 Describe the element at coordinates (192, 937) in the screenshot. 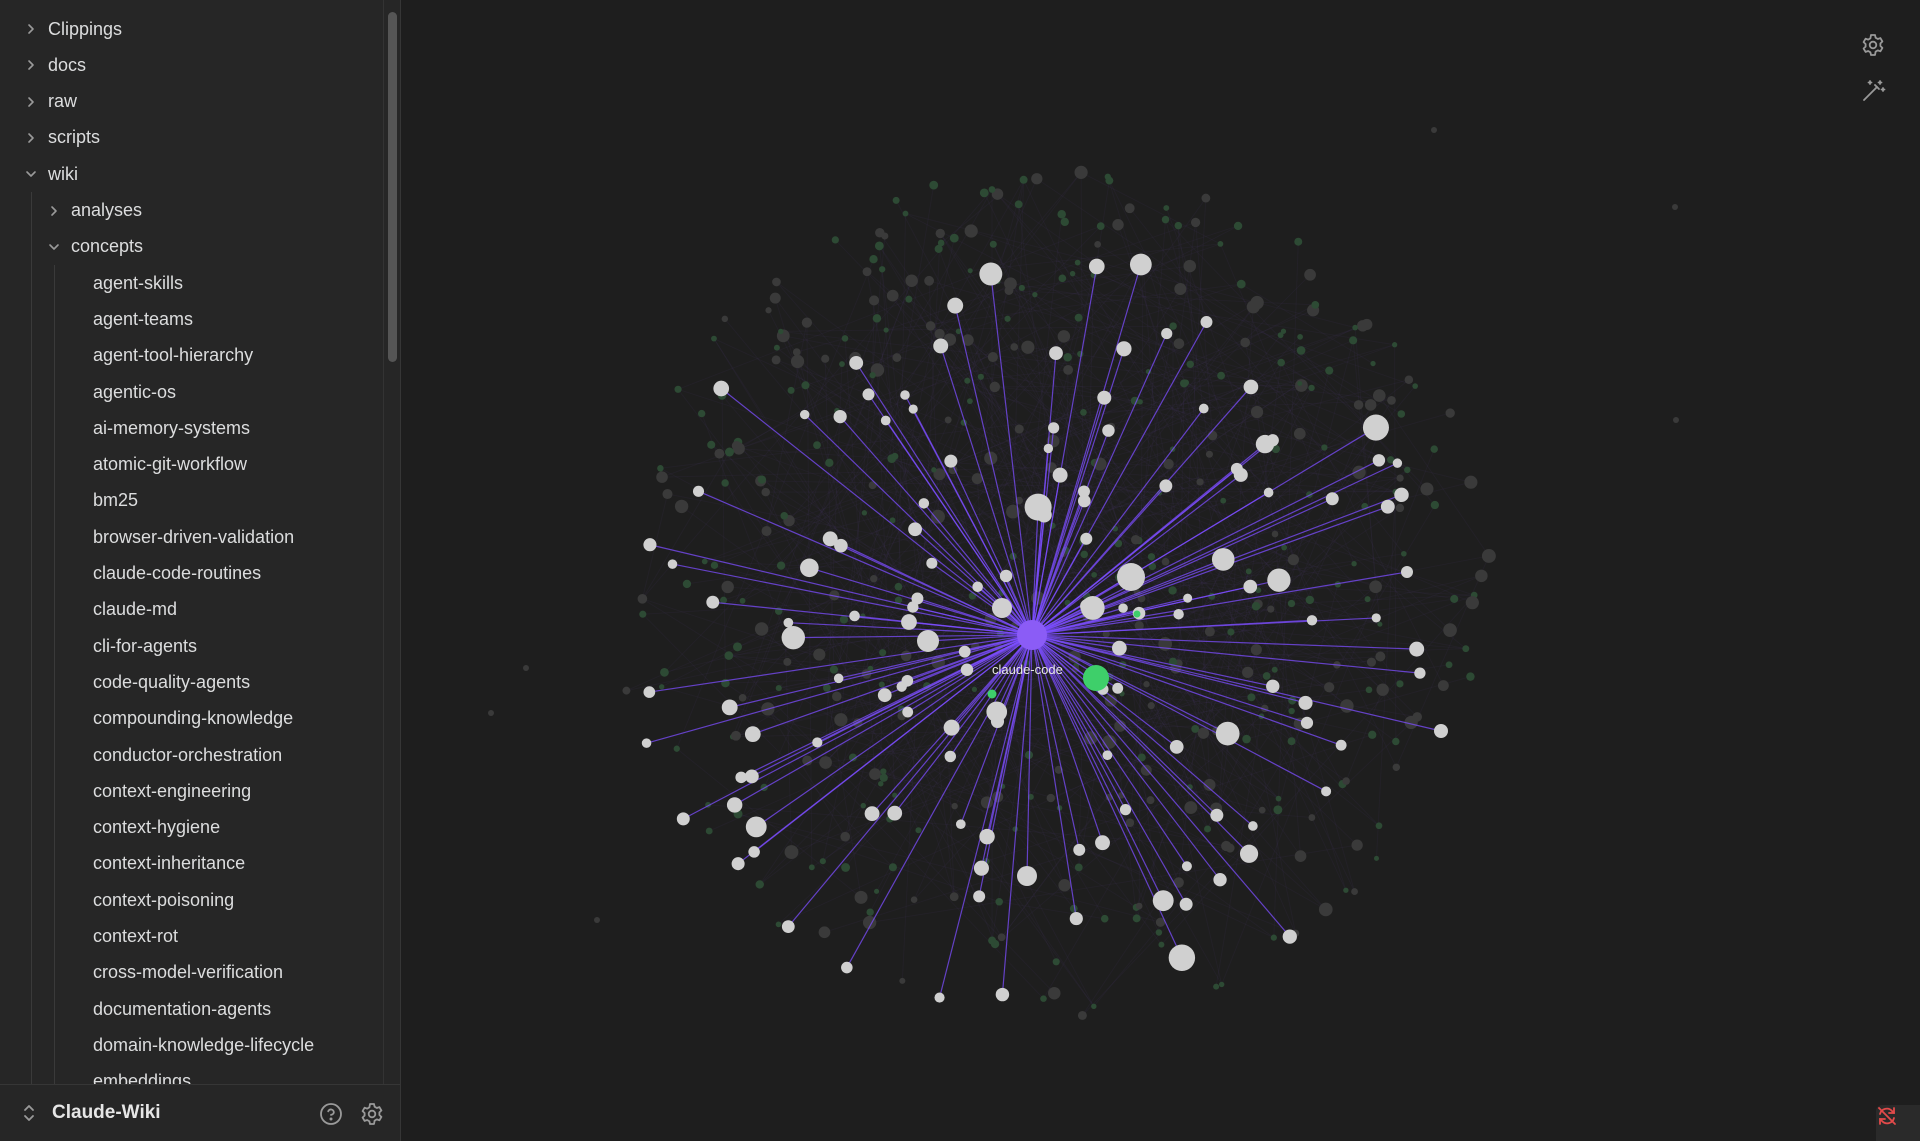

I see `file-item: context-rot` at that location.